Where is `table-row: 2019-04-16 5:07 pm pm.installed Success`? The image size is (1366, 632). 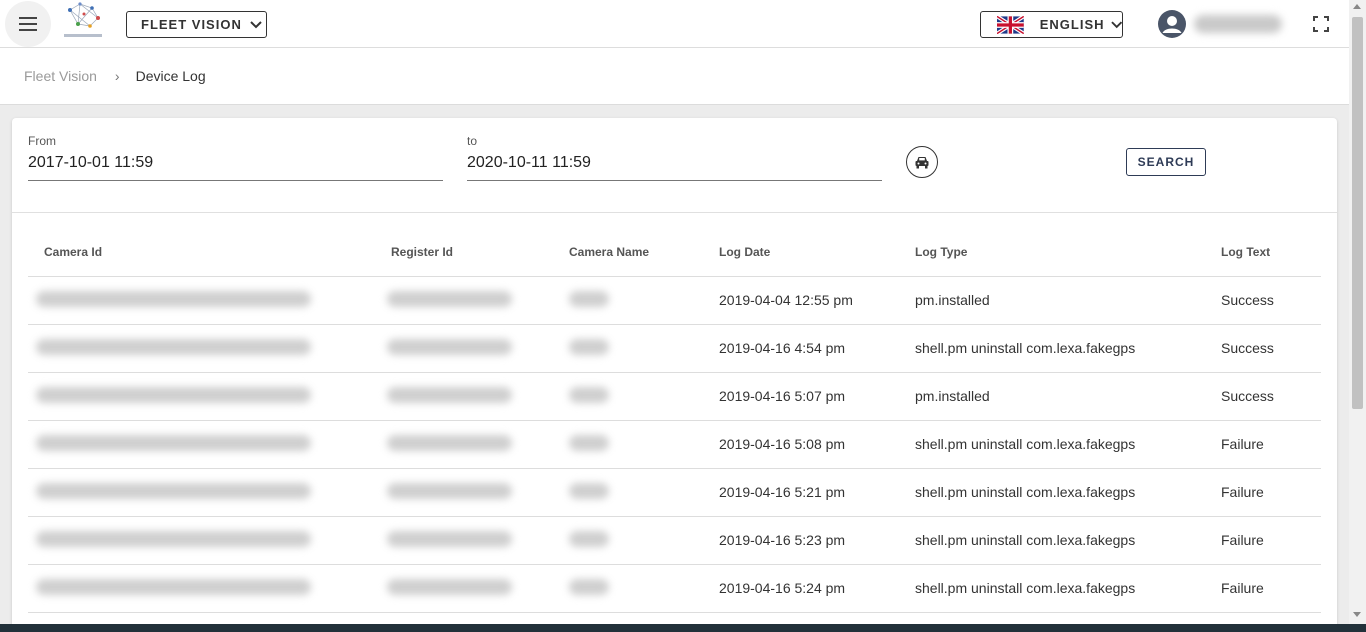
table-row: 2019-04-16 5:07 pm pm.installed Success is located at coordinates (674, 396).